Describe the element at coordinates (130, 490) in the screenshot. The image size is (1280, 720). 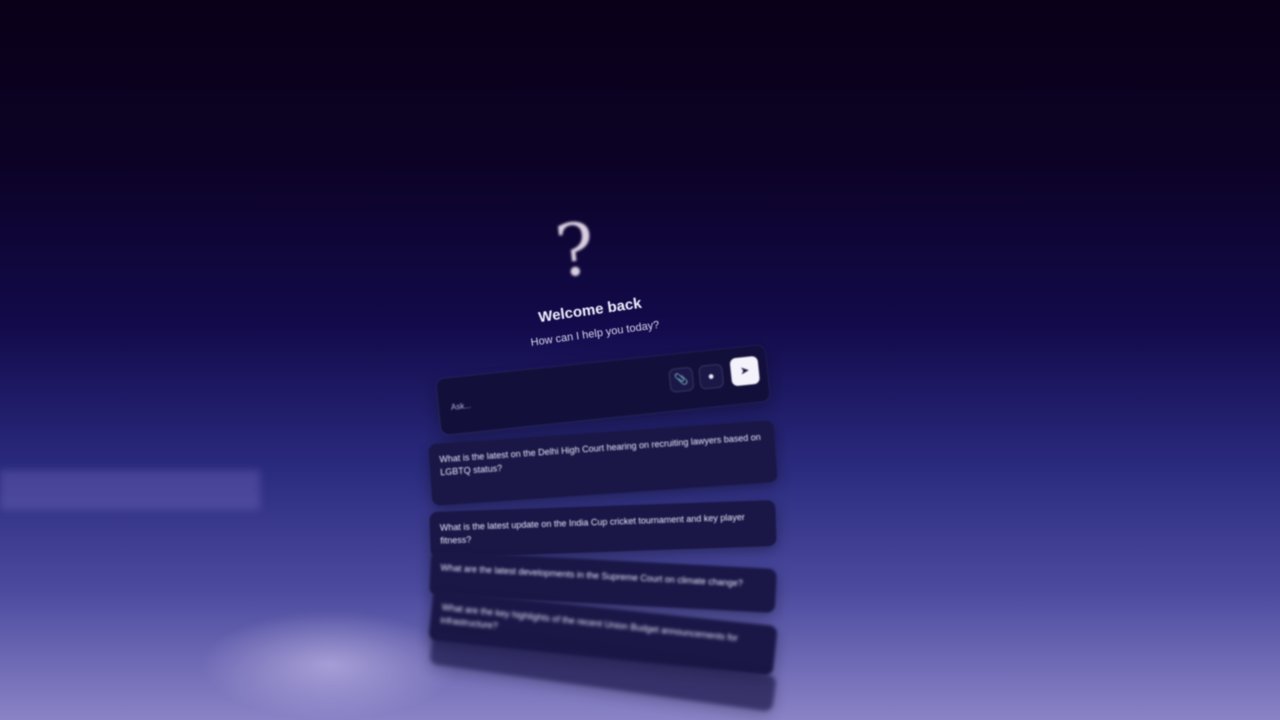
I see `background-glow-left` at that location.